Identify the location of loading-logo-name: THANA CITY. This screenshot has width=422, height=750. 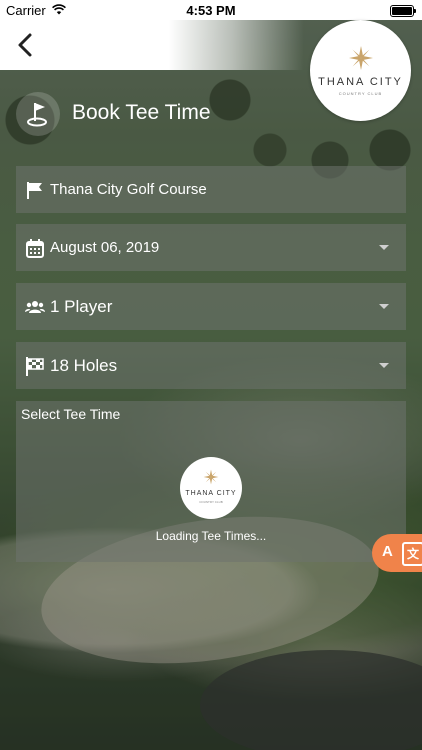
(211, 493).